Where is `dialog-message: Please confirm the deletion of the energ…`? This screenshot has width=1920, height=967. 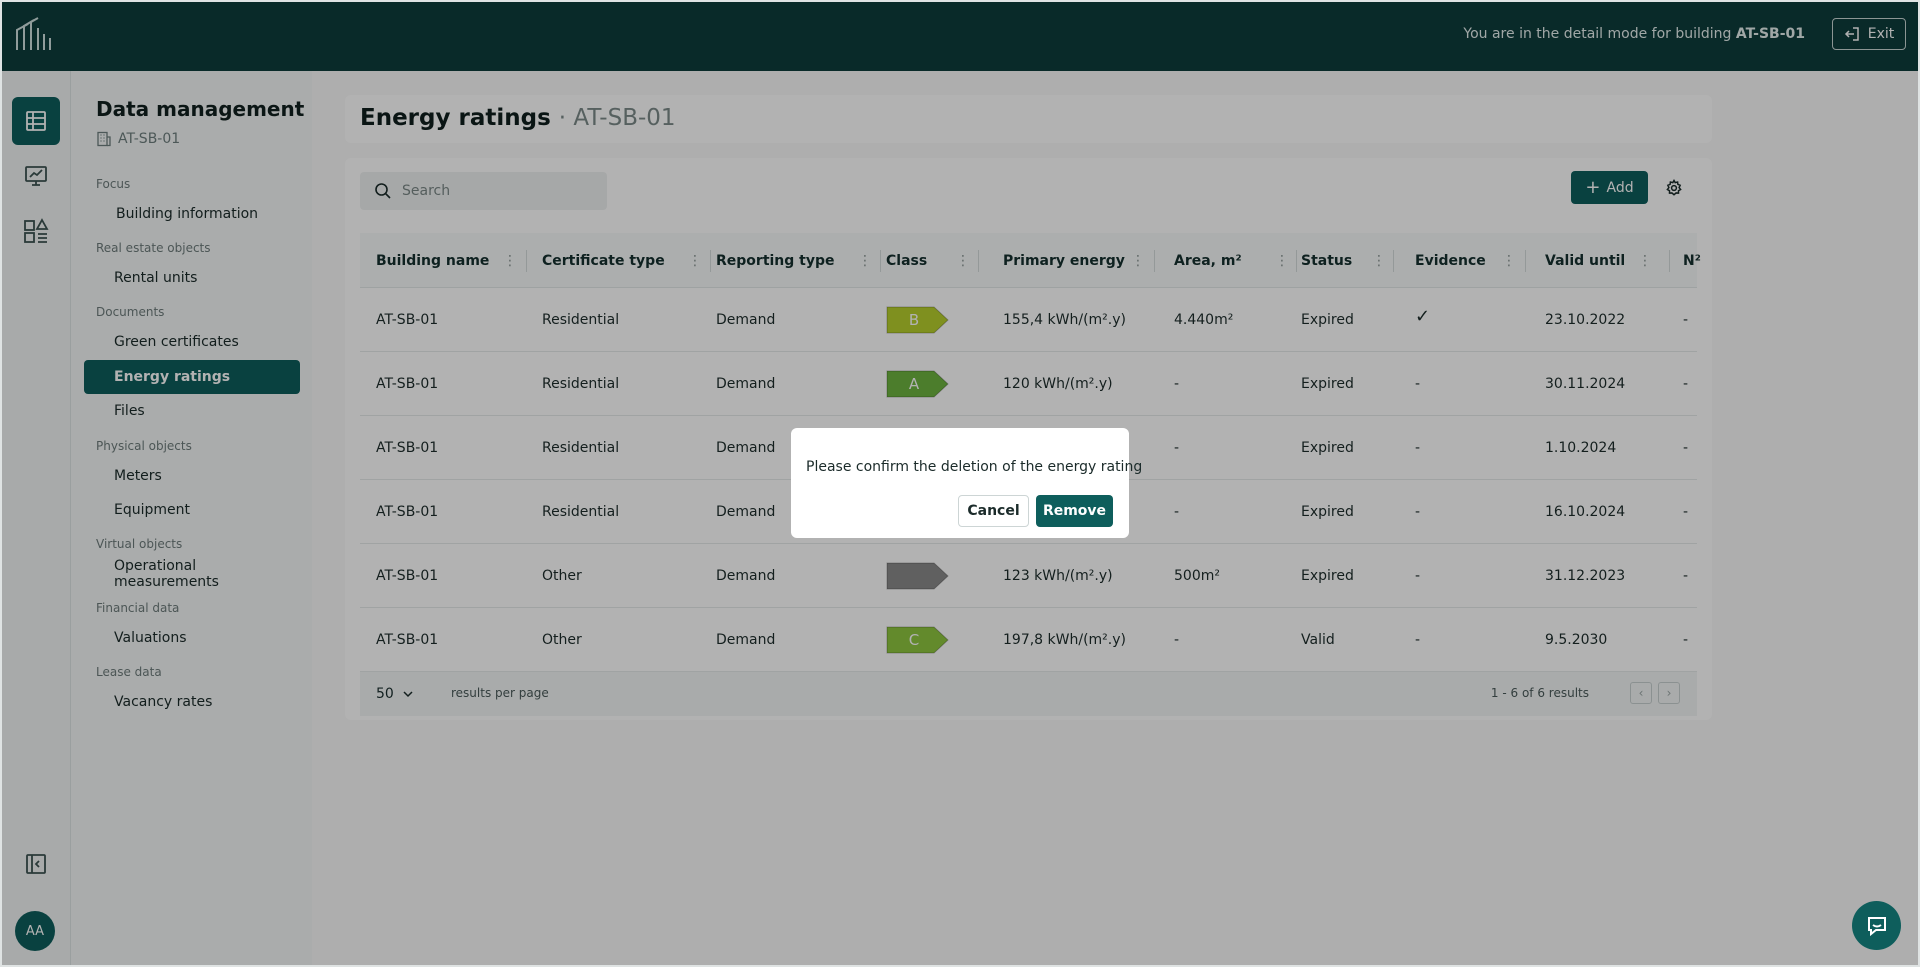
dialog-message: Please confirm the deletion of the energ… is located at coordinates (974, 467).